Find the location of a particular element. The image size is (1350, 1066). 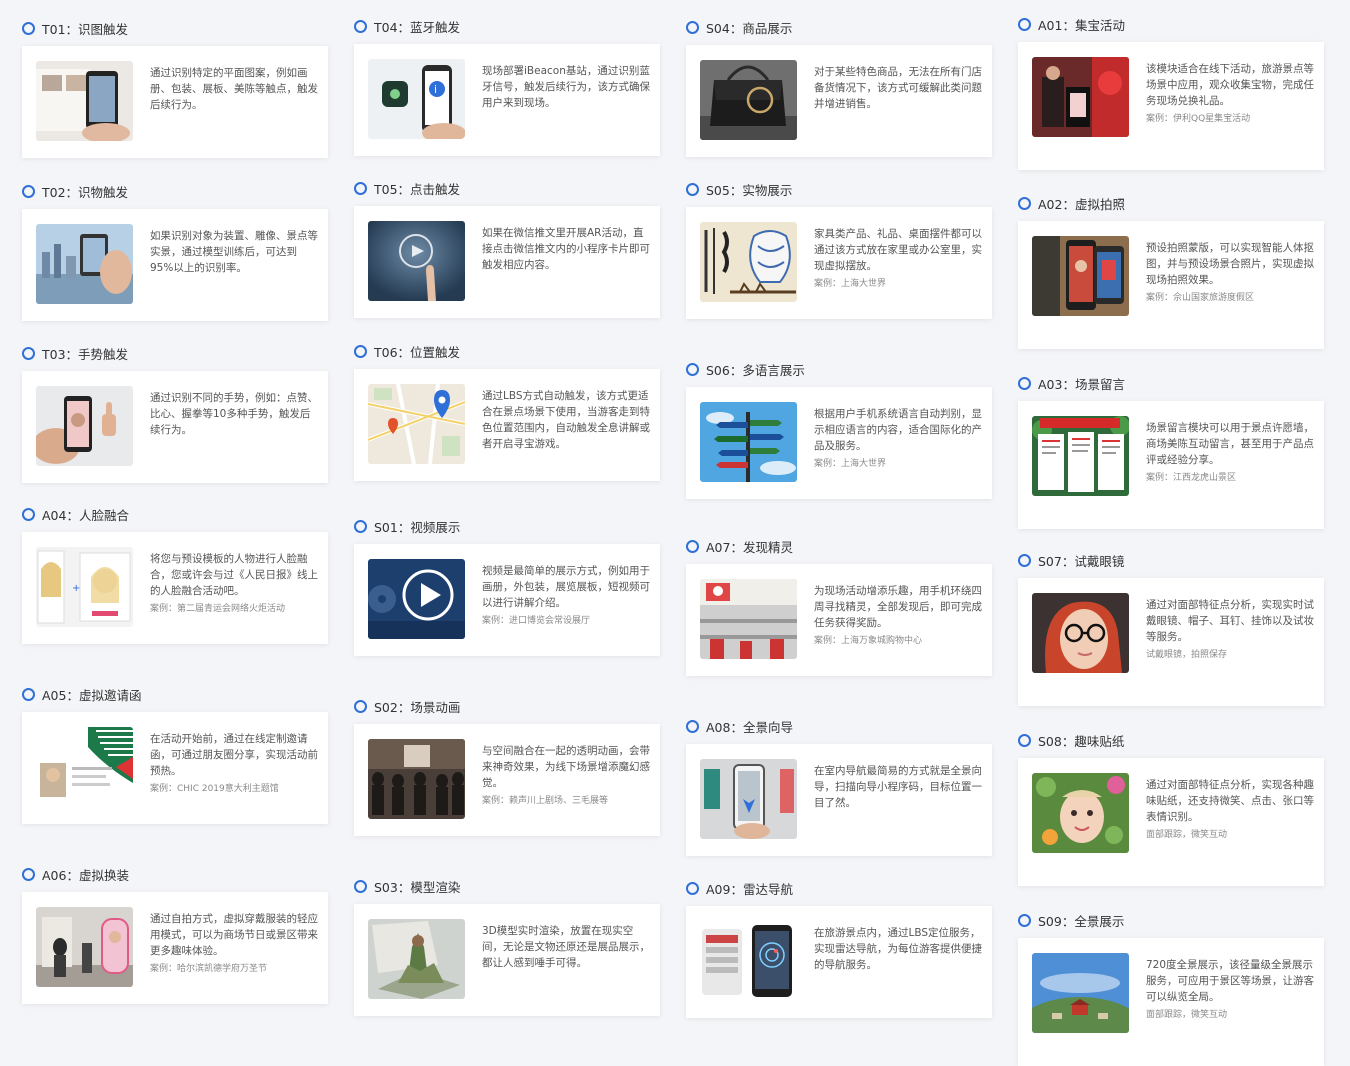

section-title: A05：虚拟邀请函 is located at coordinates (92, 695).